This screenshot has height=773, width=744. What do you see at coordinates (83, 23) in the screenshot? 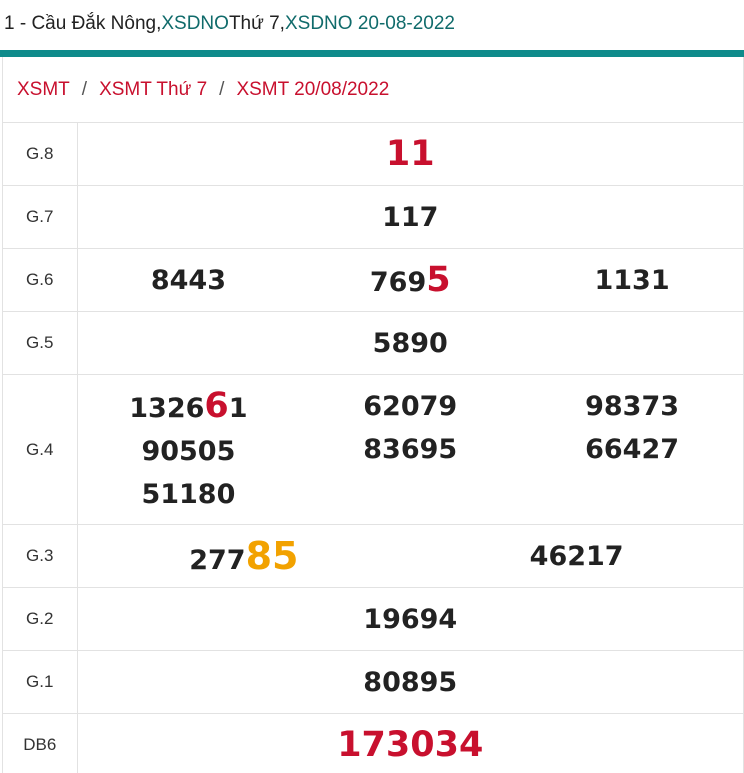
I see `heading-prefix: 1 - Cầu Đắk Nông,` at bounding box center [83, 23].